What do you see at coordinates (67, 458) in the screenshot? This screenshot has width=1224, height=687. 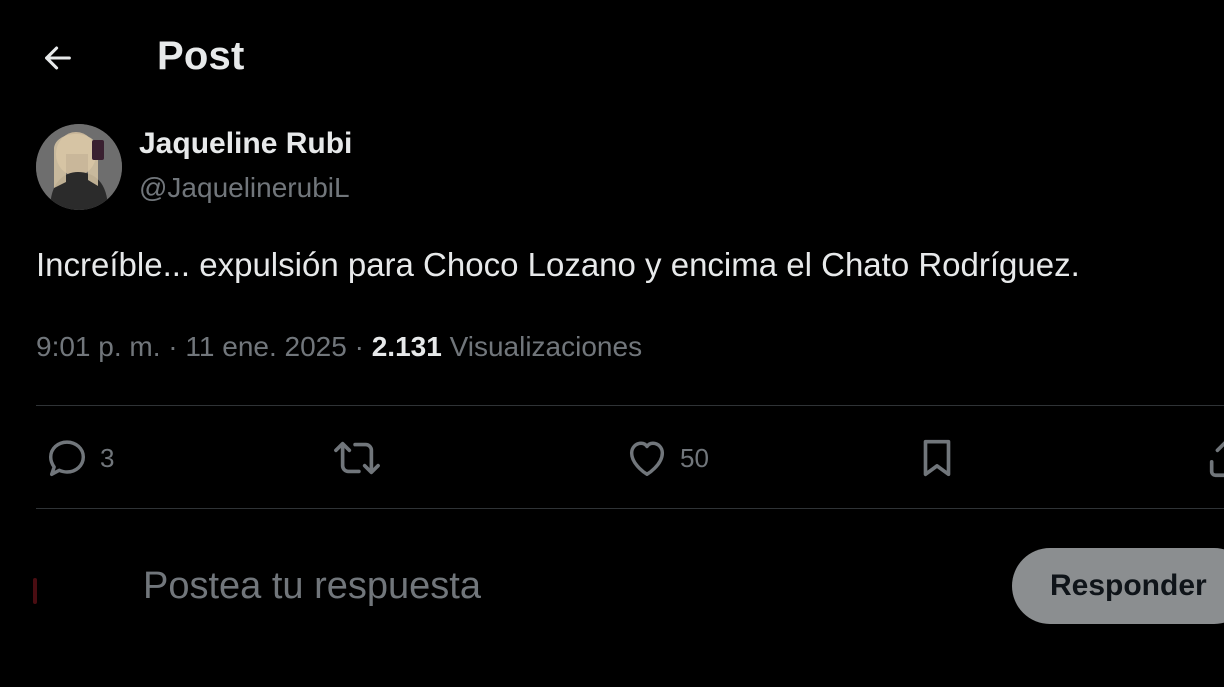 I see `reply-icon` at bounding box center [67, 458].